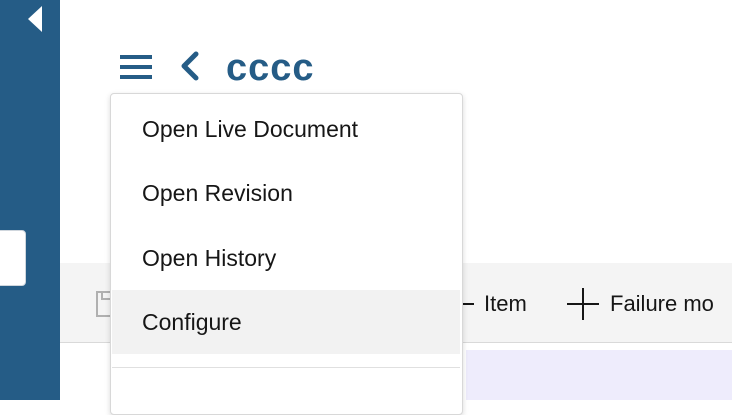 This screenshot has width=732, height=415. I want to click on caret-left-icon, so click(35, 19).